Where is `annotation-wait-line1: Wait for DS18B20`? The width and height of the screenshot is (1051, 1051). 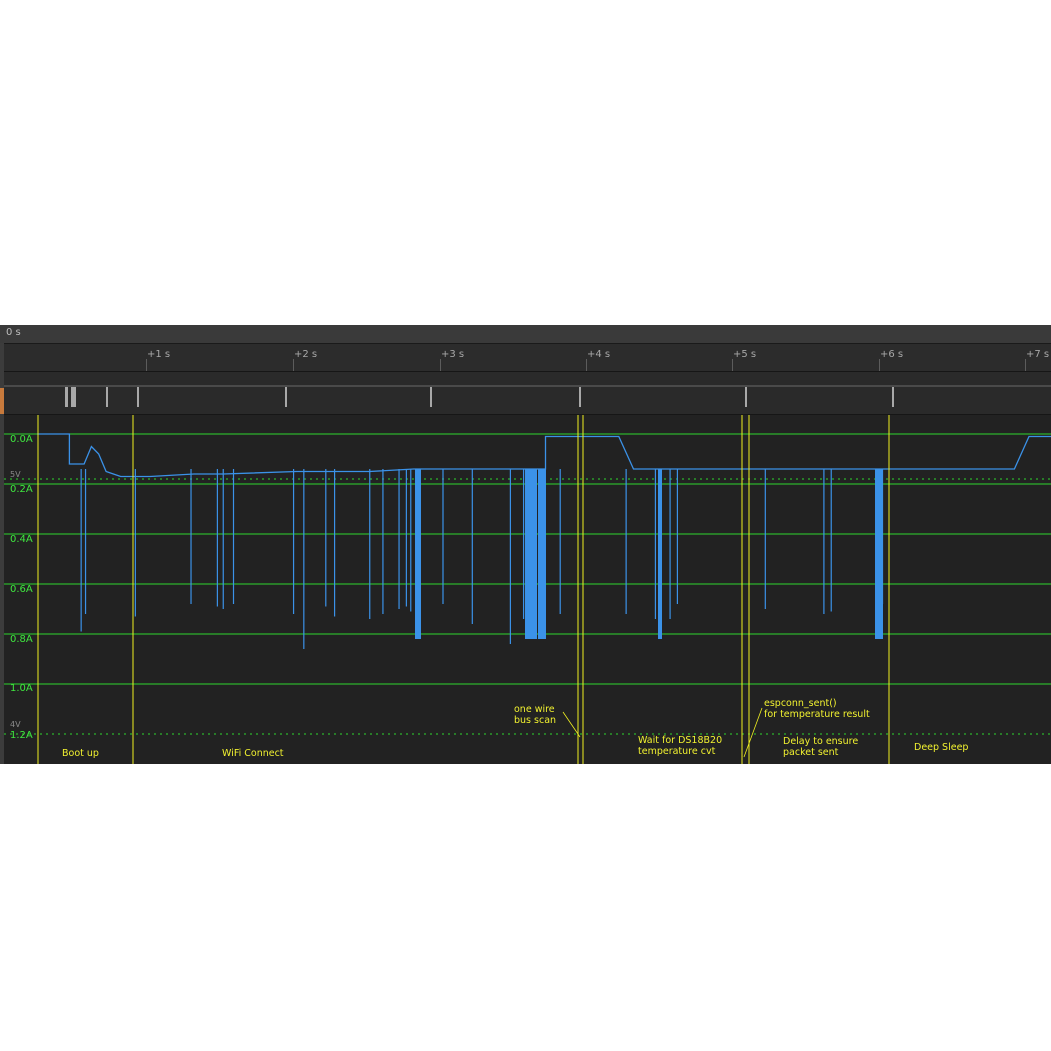 annotation-wait-line1: Wait for DS18B20 is located at coordinates (680, 740).